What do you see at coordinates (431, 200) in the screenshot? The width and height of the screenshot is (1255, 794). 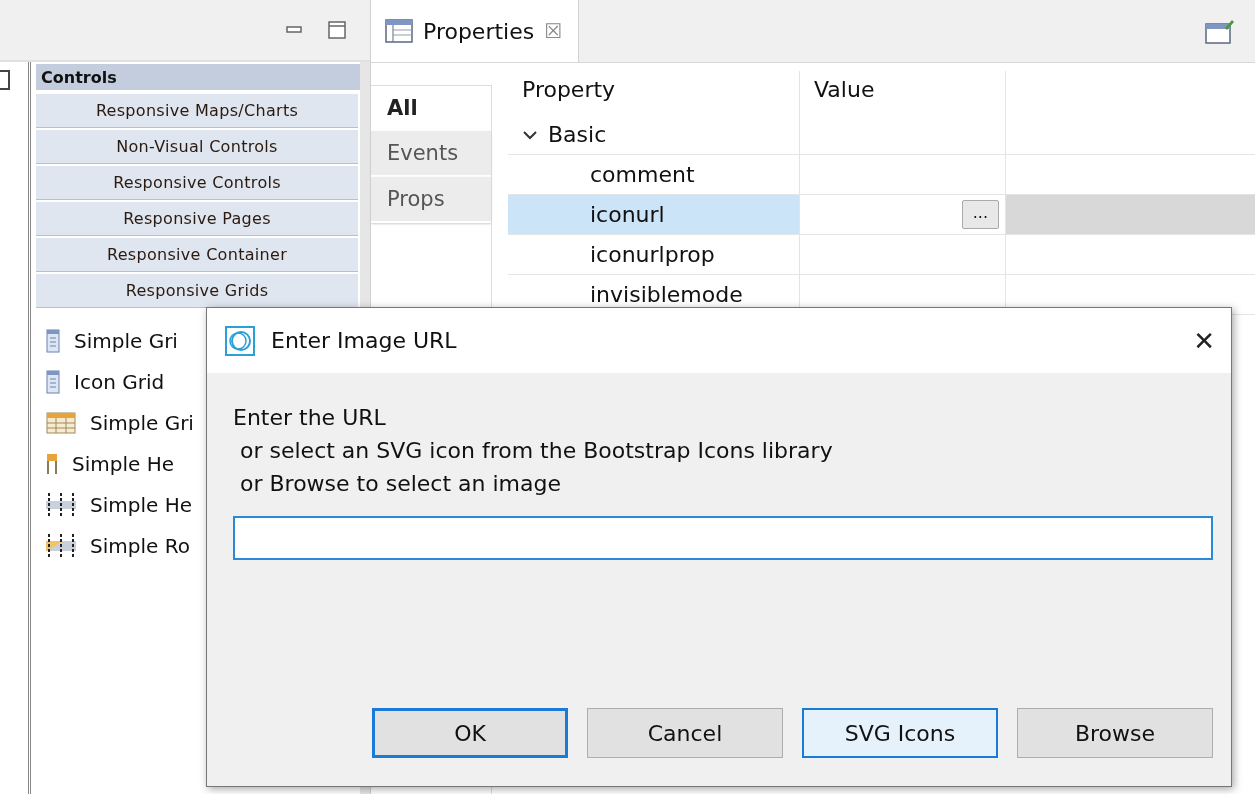 I see `side-tab: Props` at bounding box center [431, 200].